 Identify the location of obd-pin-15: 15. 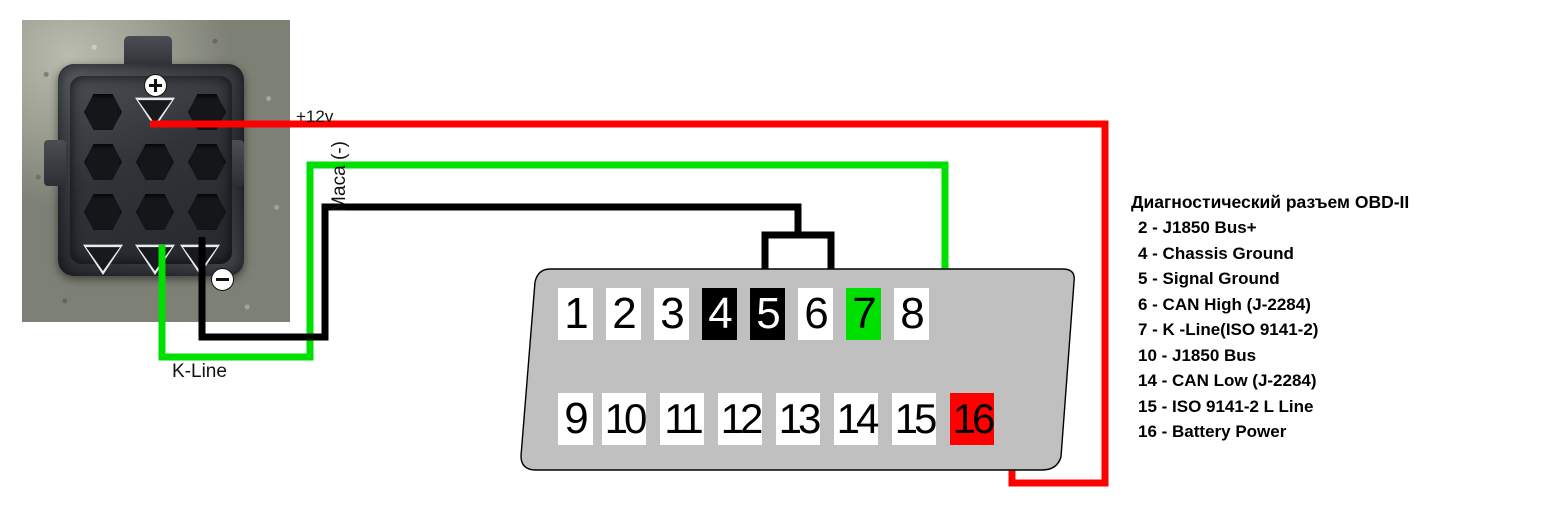
(914, 419).